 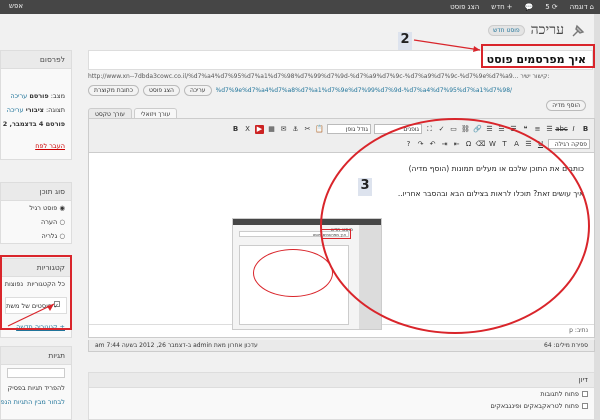 I want to click on tags-input, so click(x=36, y=373).